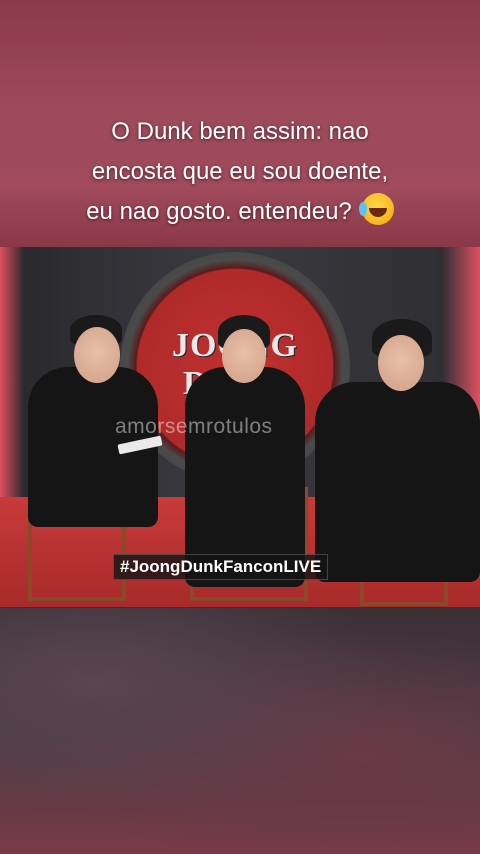 This screenshot has width=480, height=854. I want to click on caption-line-3: eu nao gosto. entendeu?, so click(219, 211).